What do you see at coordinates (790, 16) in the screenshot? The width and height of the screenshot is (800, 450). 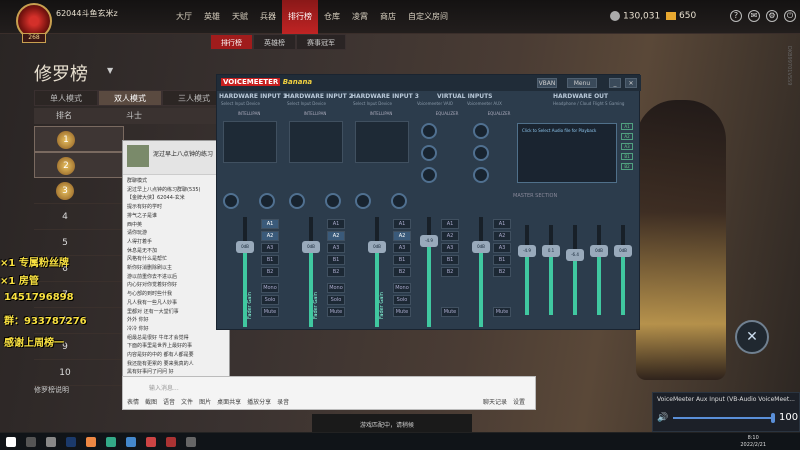 I see `power-icon: ⏻` at bounding box center [790, 16].